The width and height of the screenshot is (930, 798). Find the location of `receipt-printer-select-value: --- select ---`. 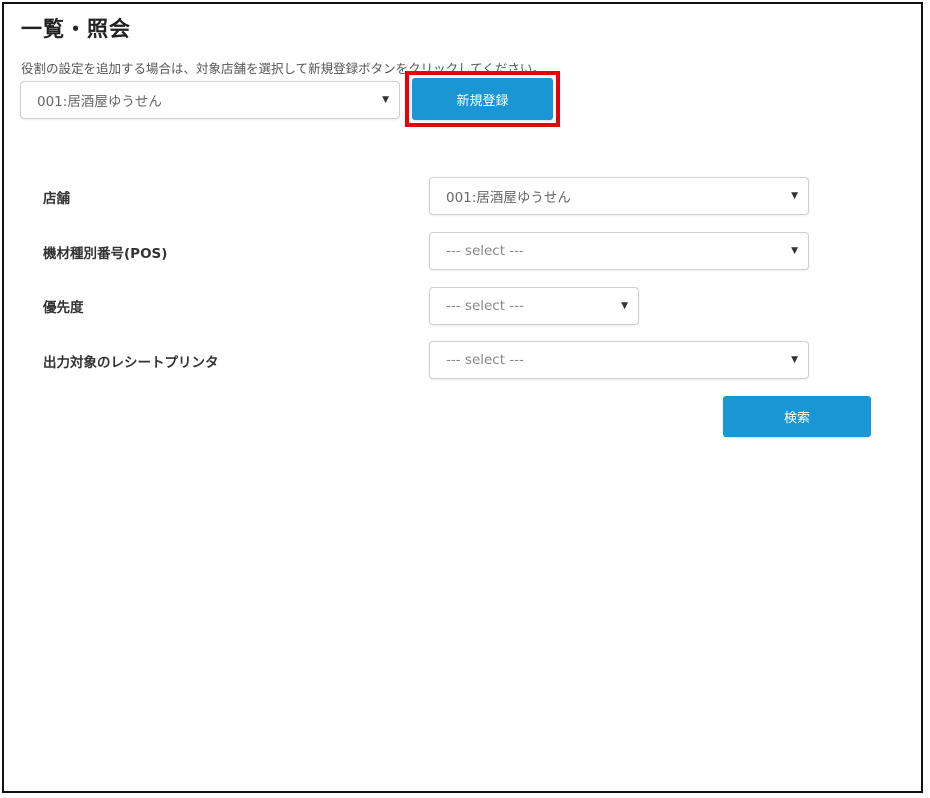

receipt-printer-select-value: --- select --- is located at coordinates (485, 360).